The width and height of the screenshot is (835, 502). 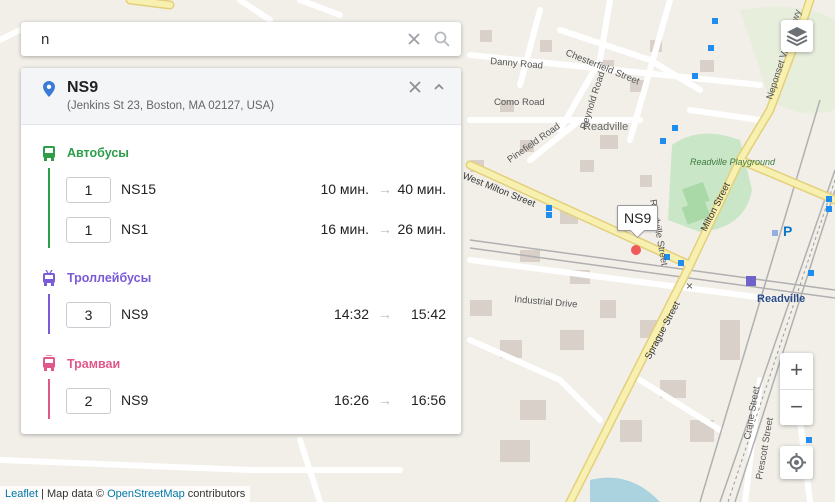 What do you see at coordinates (796, 371) in the screenshot?
I see `zoom-in-button: +` at bounding box center [796, 371].